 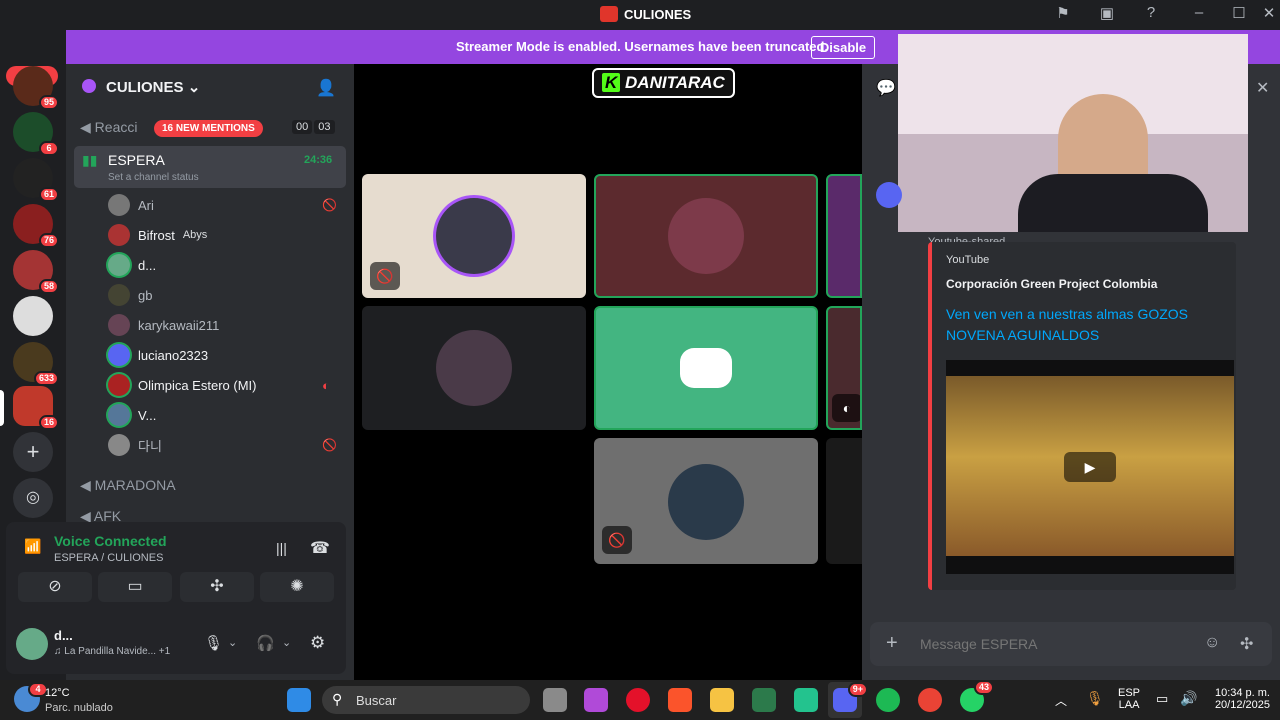 I want to click on clock: 10:34 p. m. 20/12/2025, so click(x=1239, y=699).